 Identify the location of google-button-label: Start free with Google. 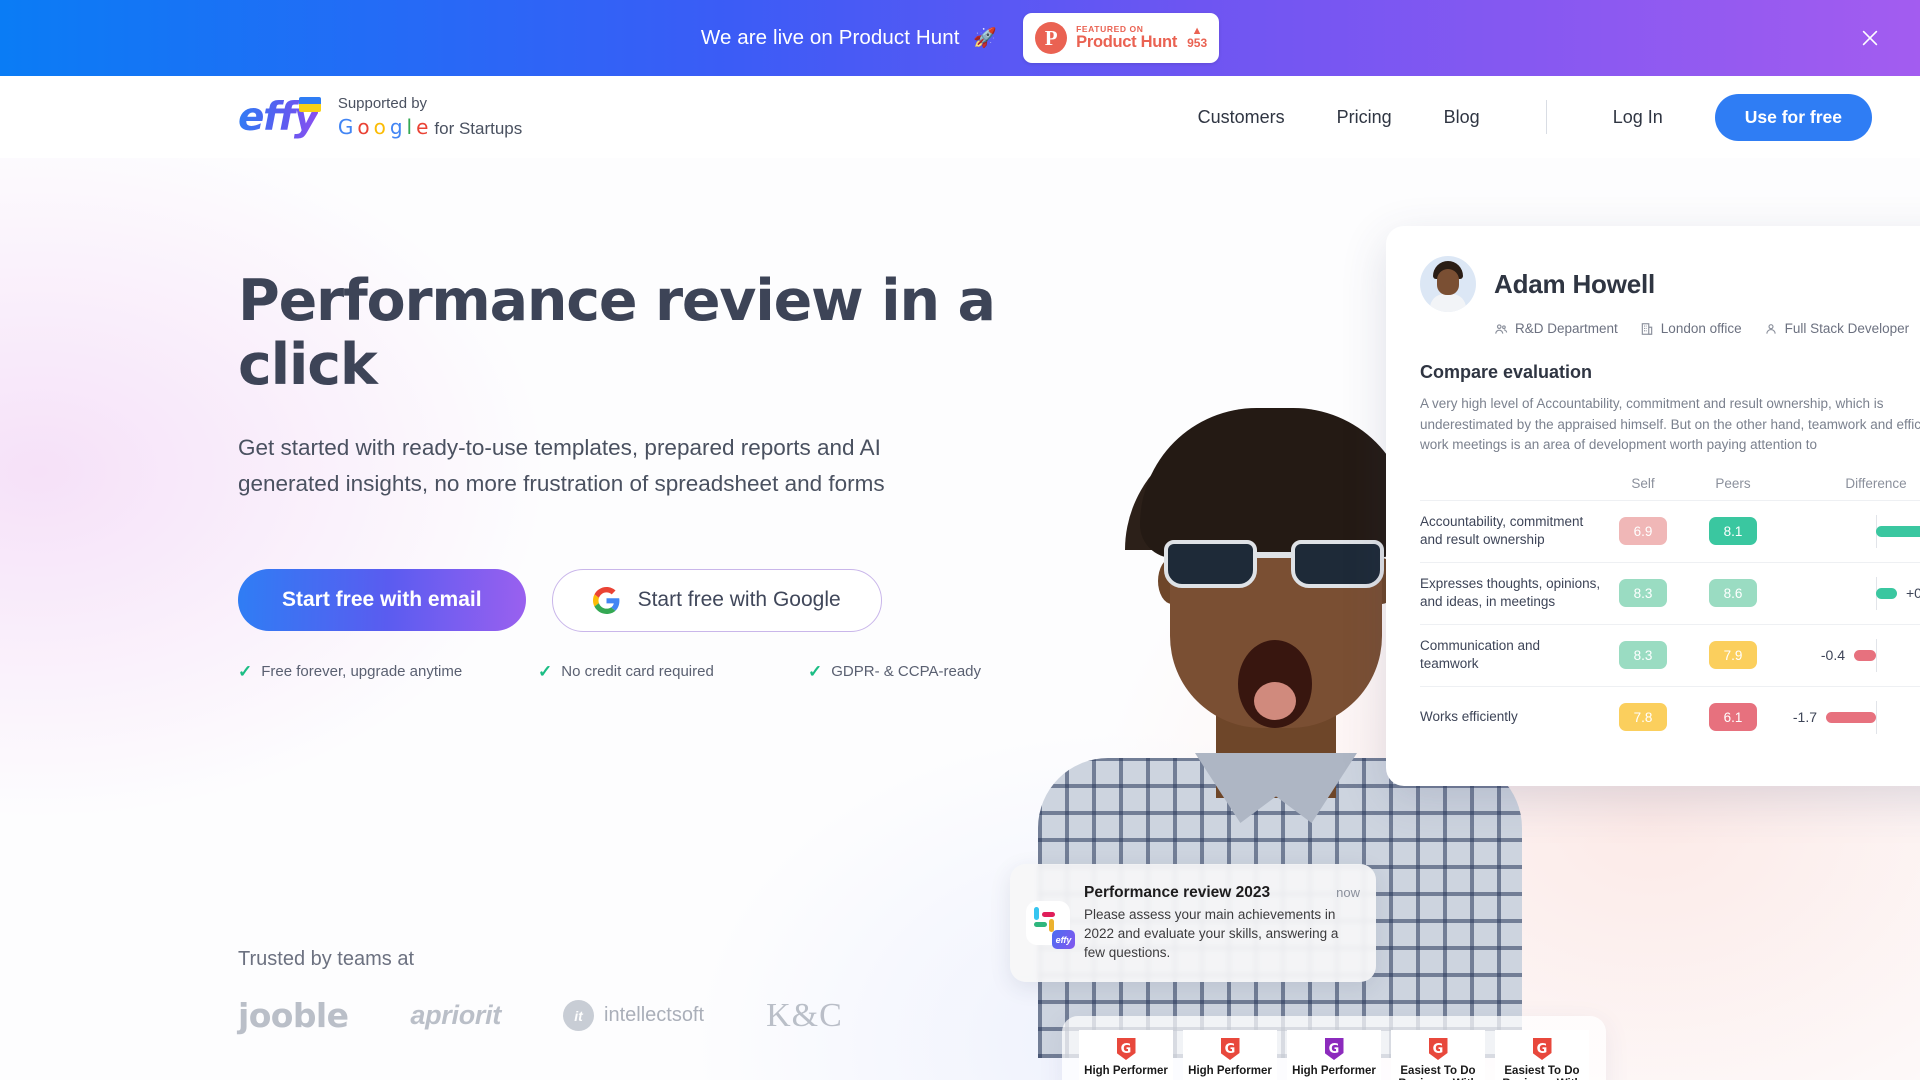
(739, 600).